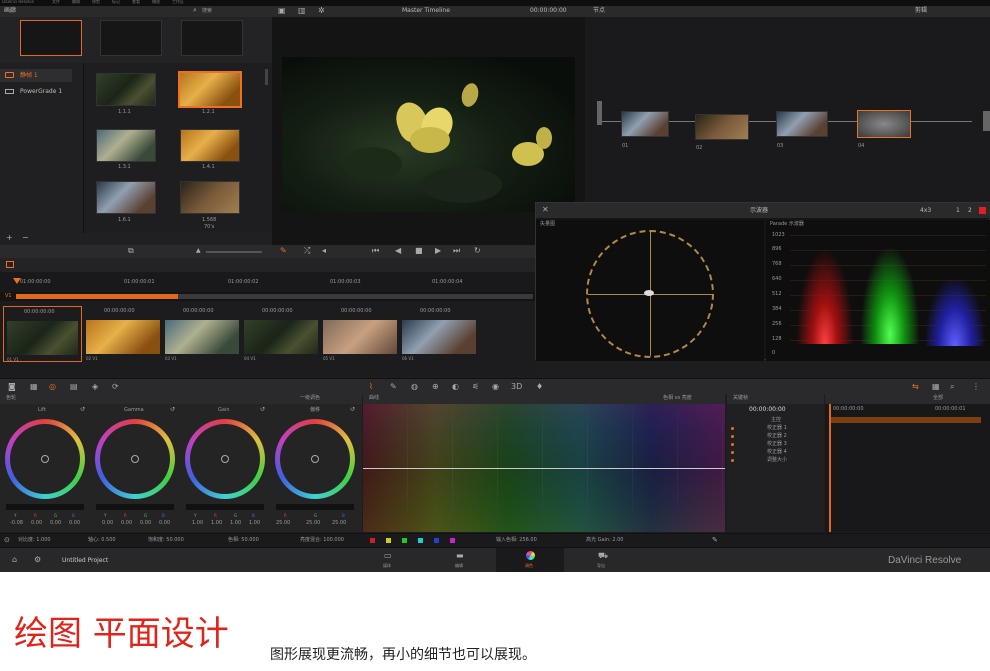 This screenshot has height=671, width=990. Describe the element at coordinates (475, 387) in the screenshot. I see `blur-icon: ⚟` at that location.